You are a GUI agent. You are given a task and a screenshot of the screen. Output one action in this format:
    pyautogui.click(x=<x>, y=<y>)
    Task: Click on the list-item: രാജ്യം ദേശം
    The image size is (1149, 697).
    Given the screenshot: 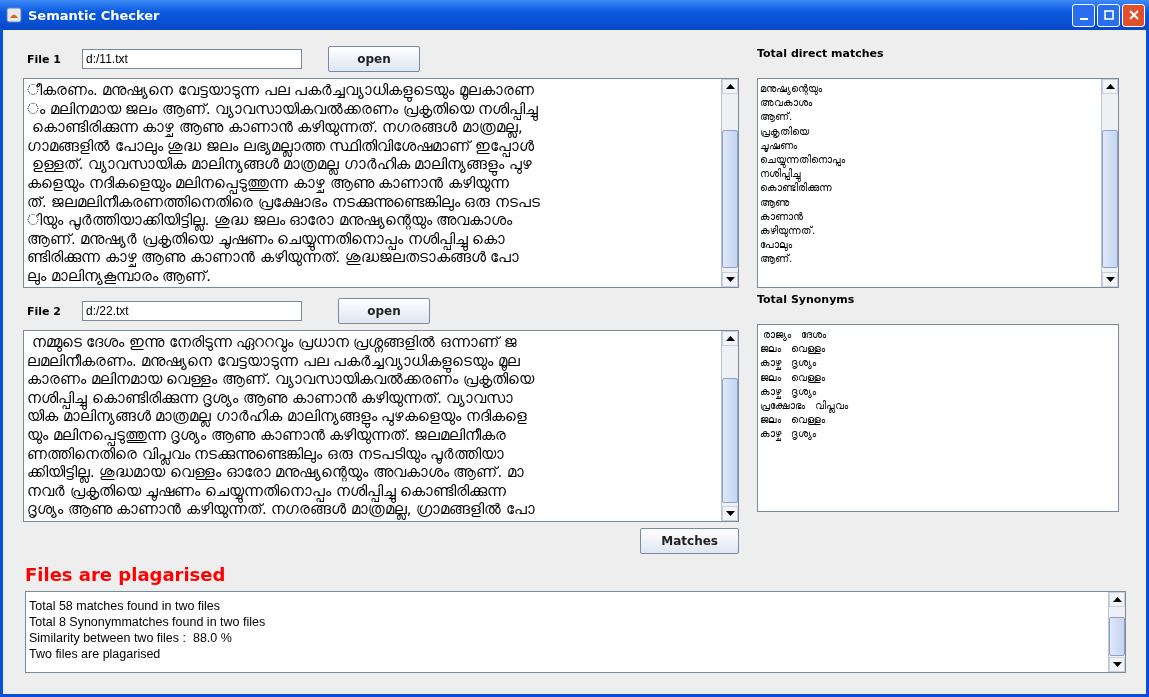 What is the action you would take?
    pyautogui.click(x=938, y=335)
    